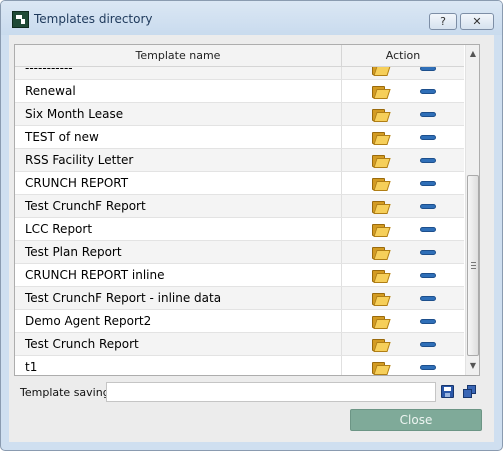  I want to click on table-row: LCC Report, so click(239, 229).